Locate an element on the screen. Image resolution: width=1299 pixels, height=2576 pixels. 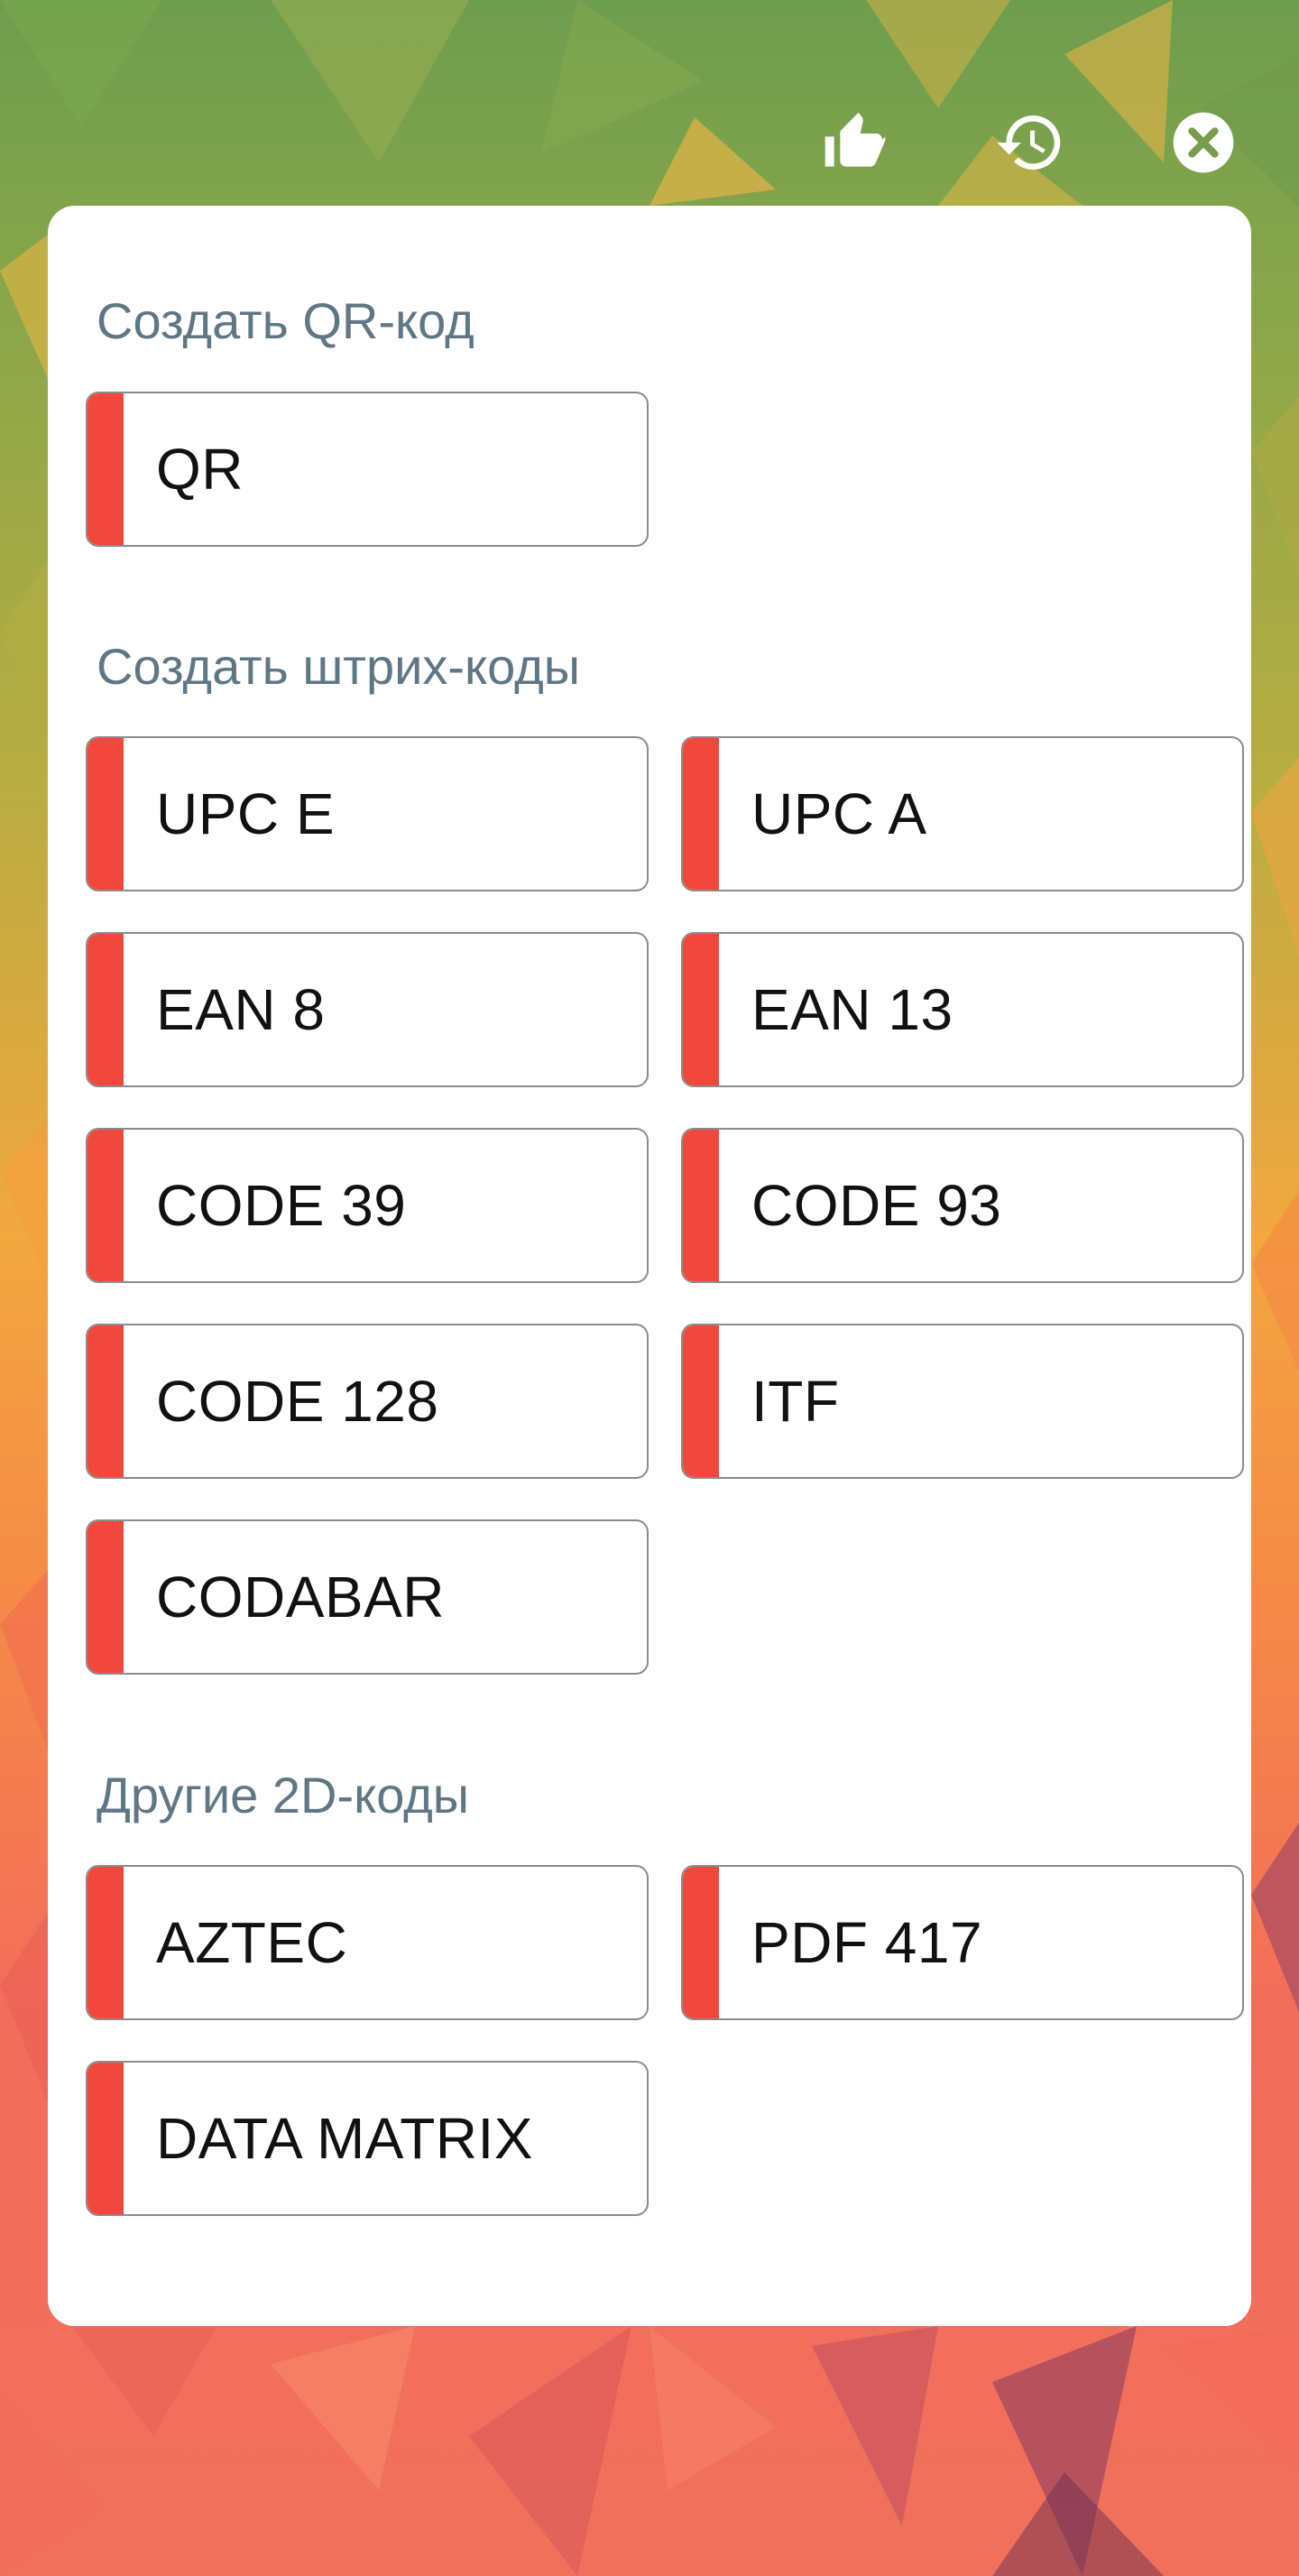
button-label: QR is located at coordinates (200, 469).